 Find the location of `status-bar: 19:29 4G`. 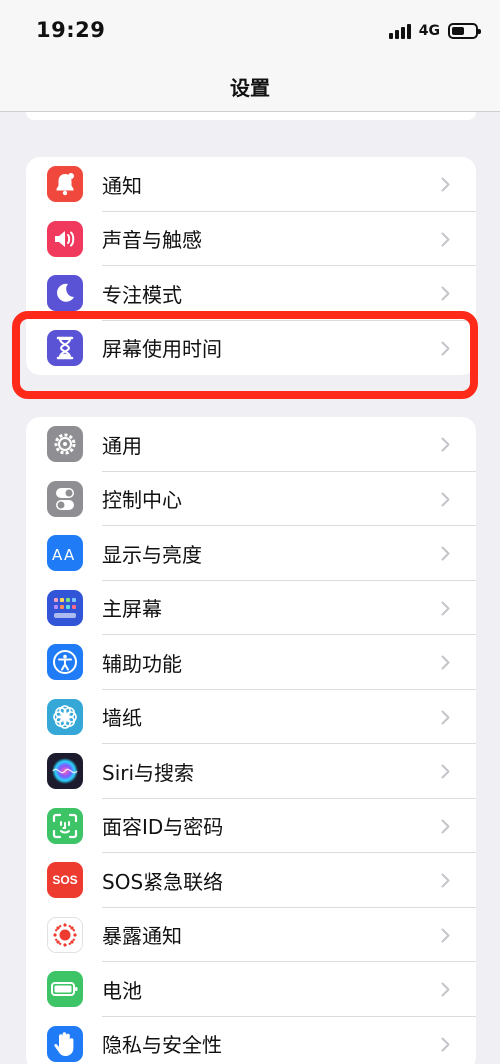

status-bar: 19:29 4G is located at coordinates (250, 31).